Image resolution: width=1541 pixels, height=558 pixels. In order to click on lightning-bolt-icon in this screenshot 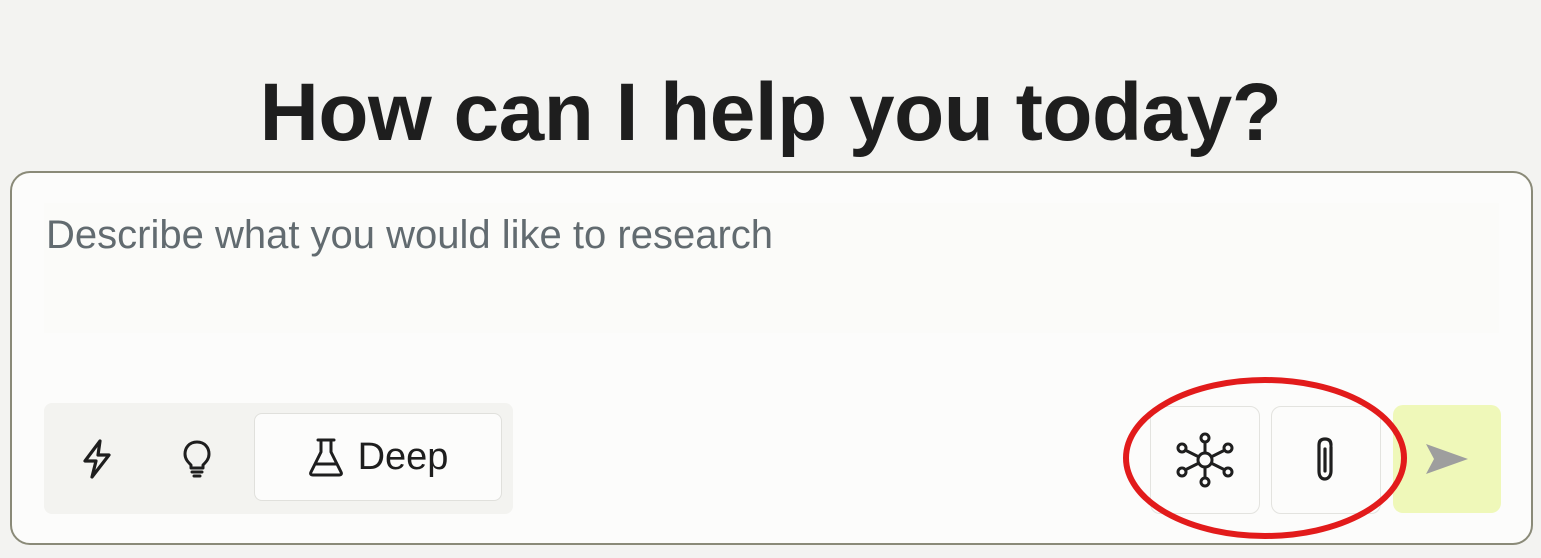, I will do `click(97, 458)`.